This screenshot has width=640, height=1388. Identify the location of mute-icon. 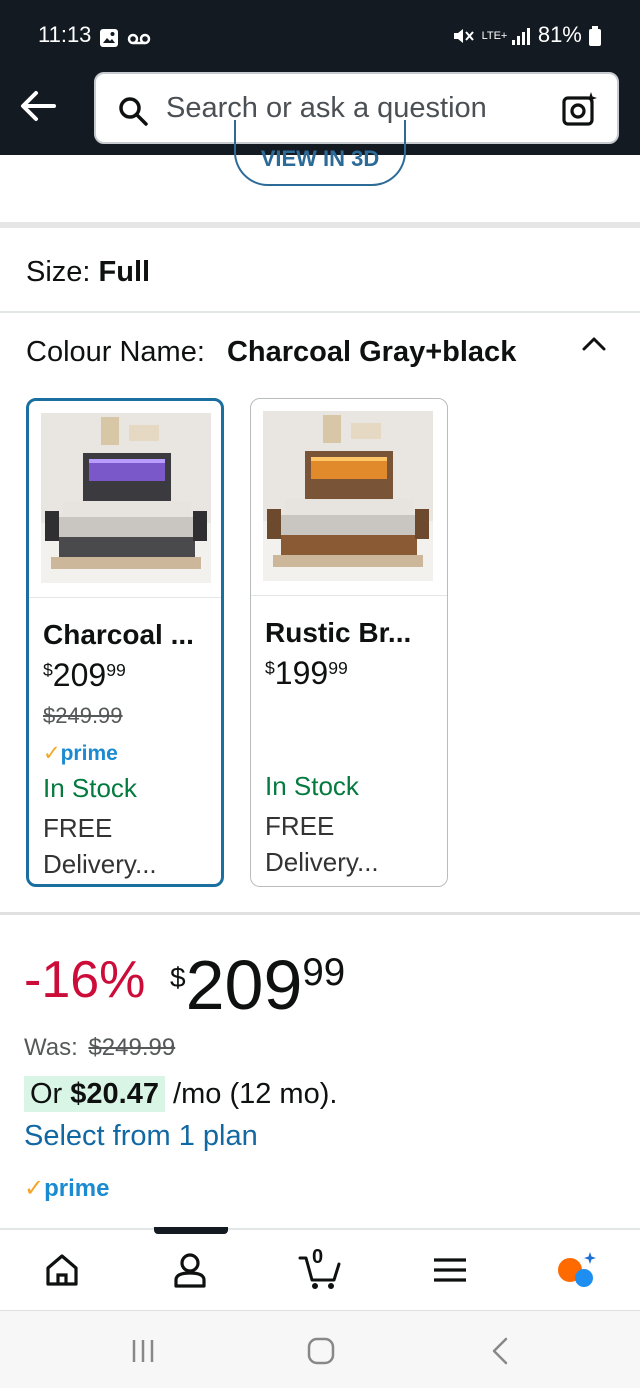
(464, 36).